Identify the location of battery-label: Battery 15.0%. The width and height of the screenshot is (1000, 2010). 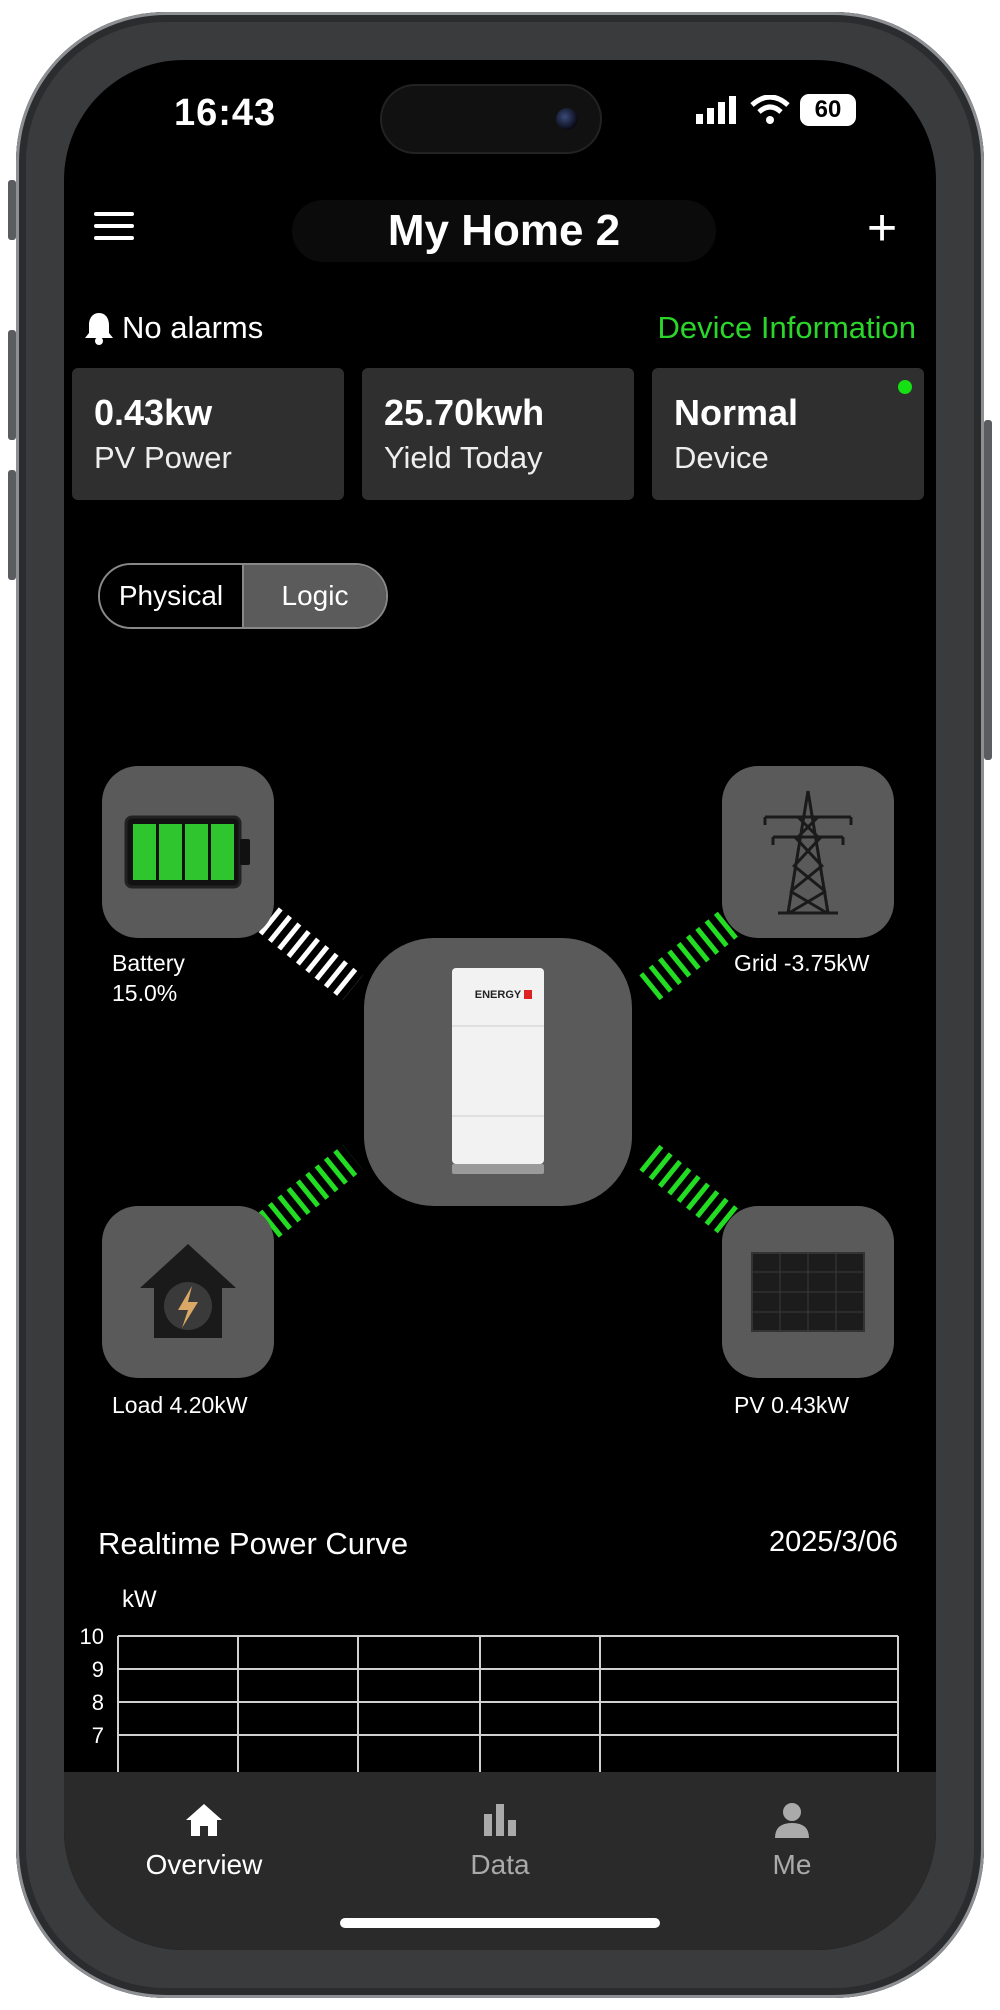
(148, 978).